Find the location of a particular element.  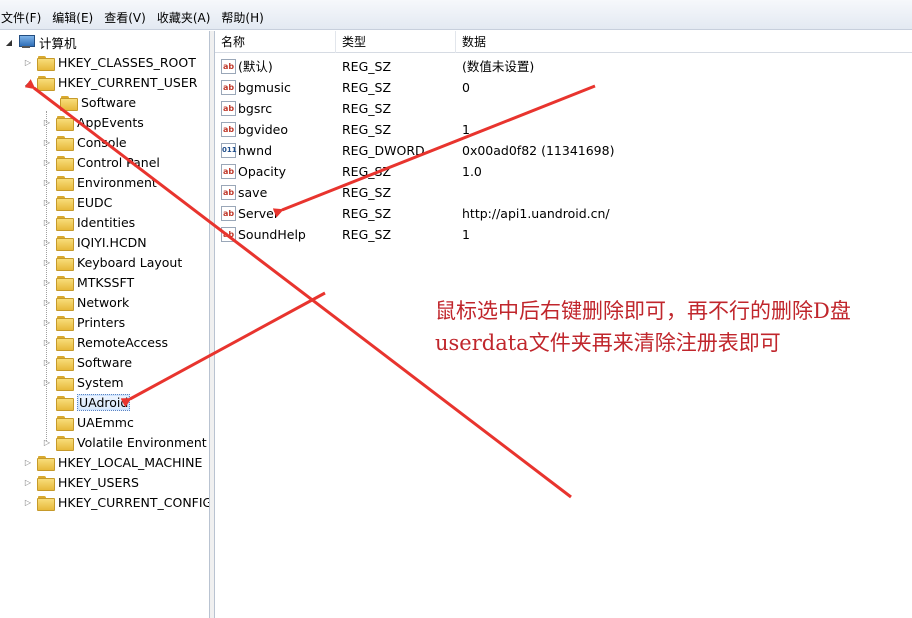

tree-node-hkey-current-config: ▷ HKEY_CURRENT_CONFIG is located at coordinates (116, 502).